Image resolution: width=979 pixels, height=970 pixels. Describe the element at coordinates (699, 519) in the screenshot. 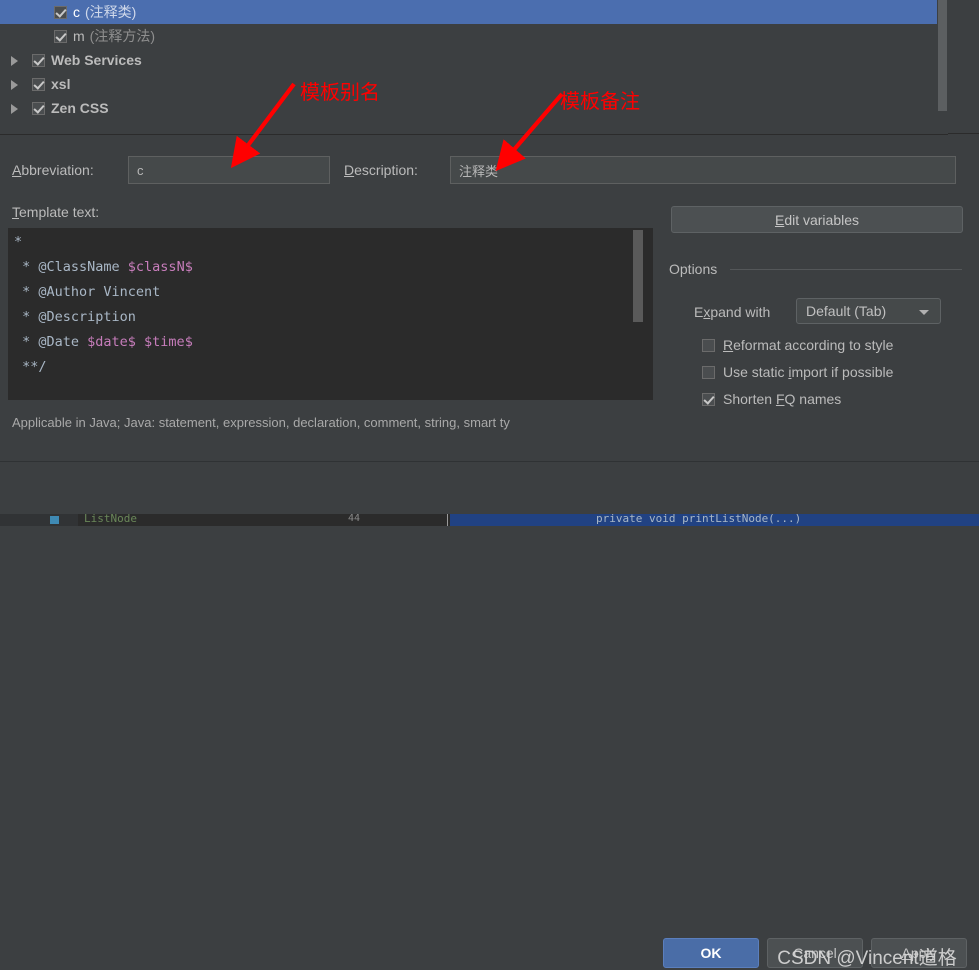

I see `background-selected-code: private void printListNode(...)` at that location.